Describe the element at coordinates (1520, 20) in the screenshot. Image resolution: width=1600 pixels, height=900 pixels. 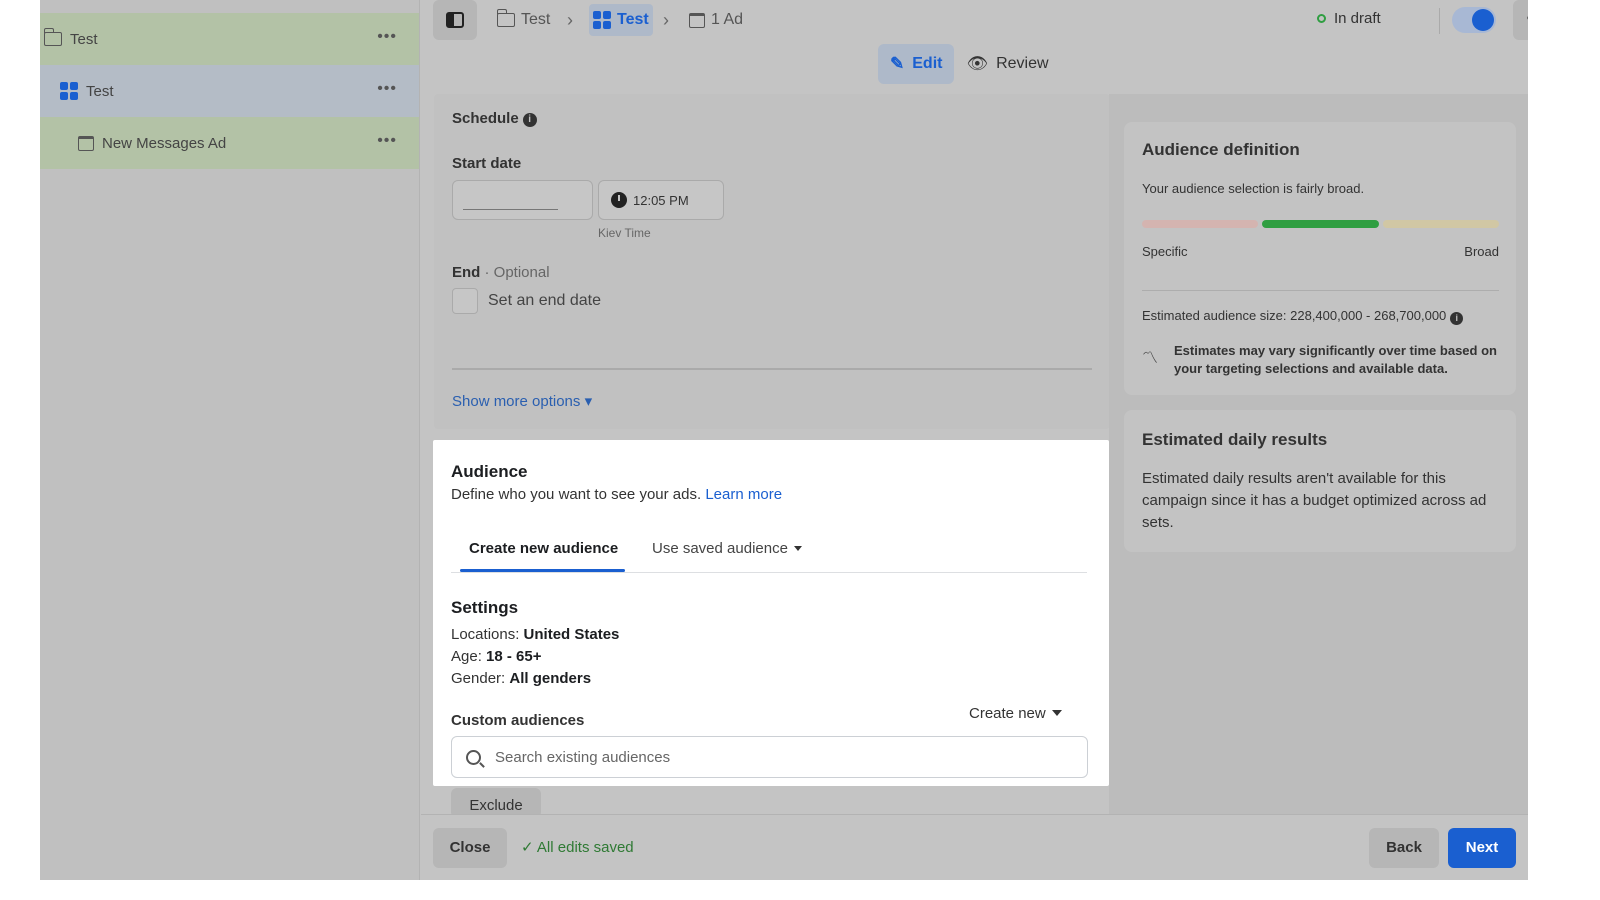
I see `top-more-button: •••` at that location.